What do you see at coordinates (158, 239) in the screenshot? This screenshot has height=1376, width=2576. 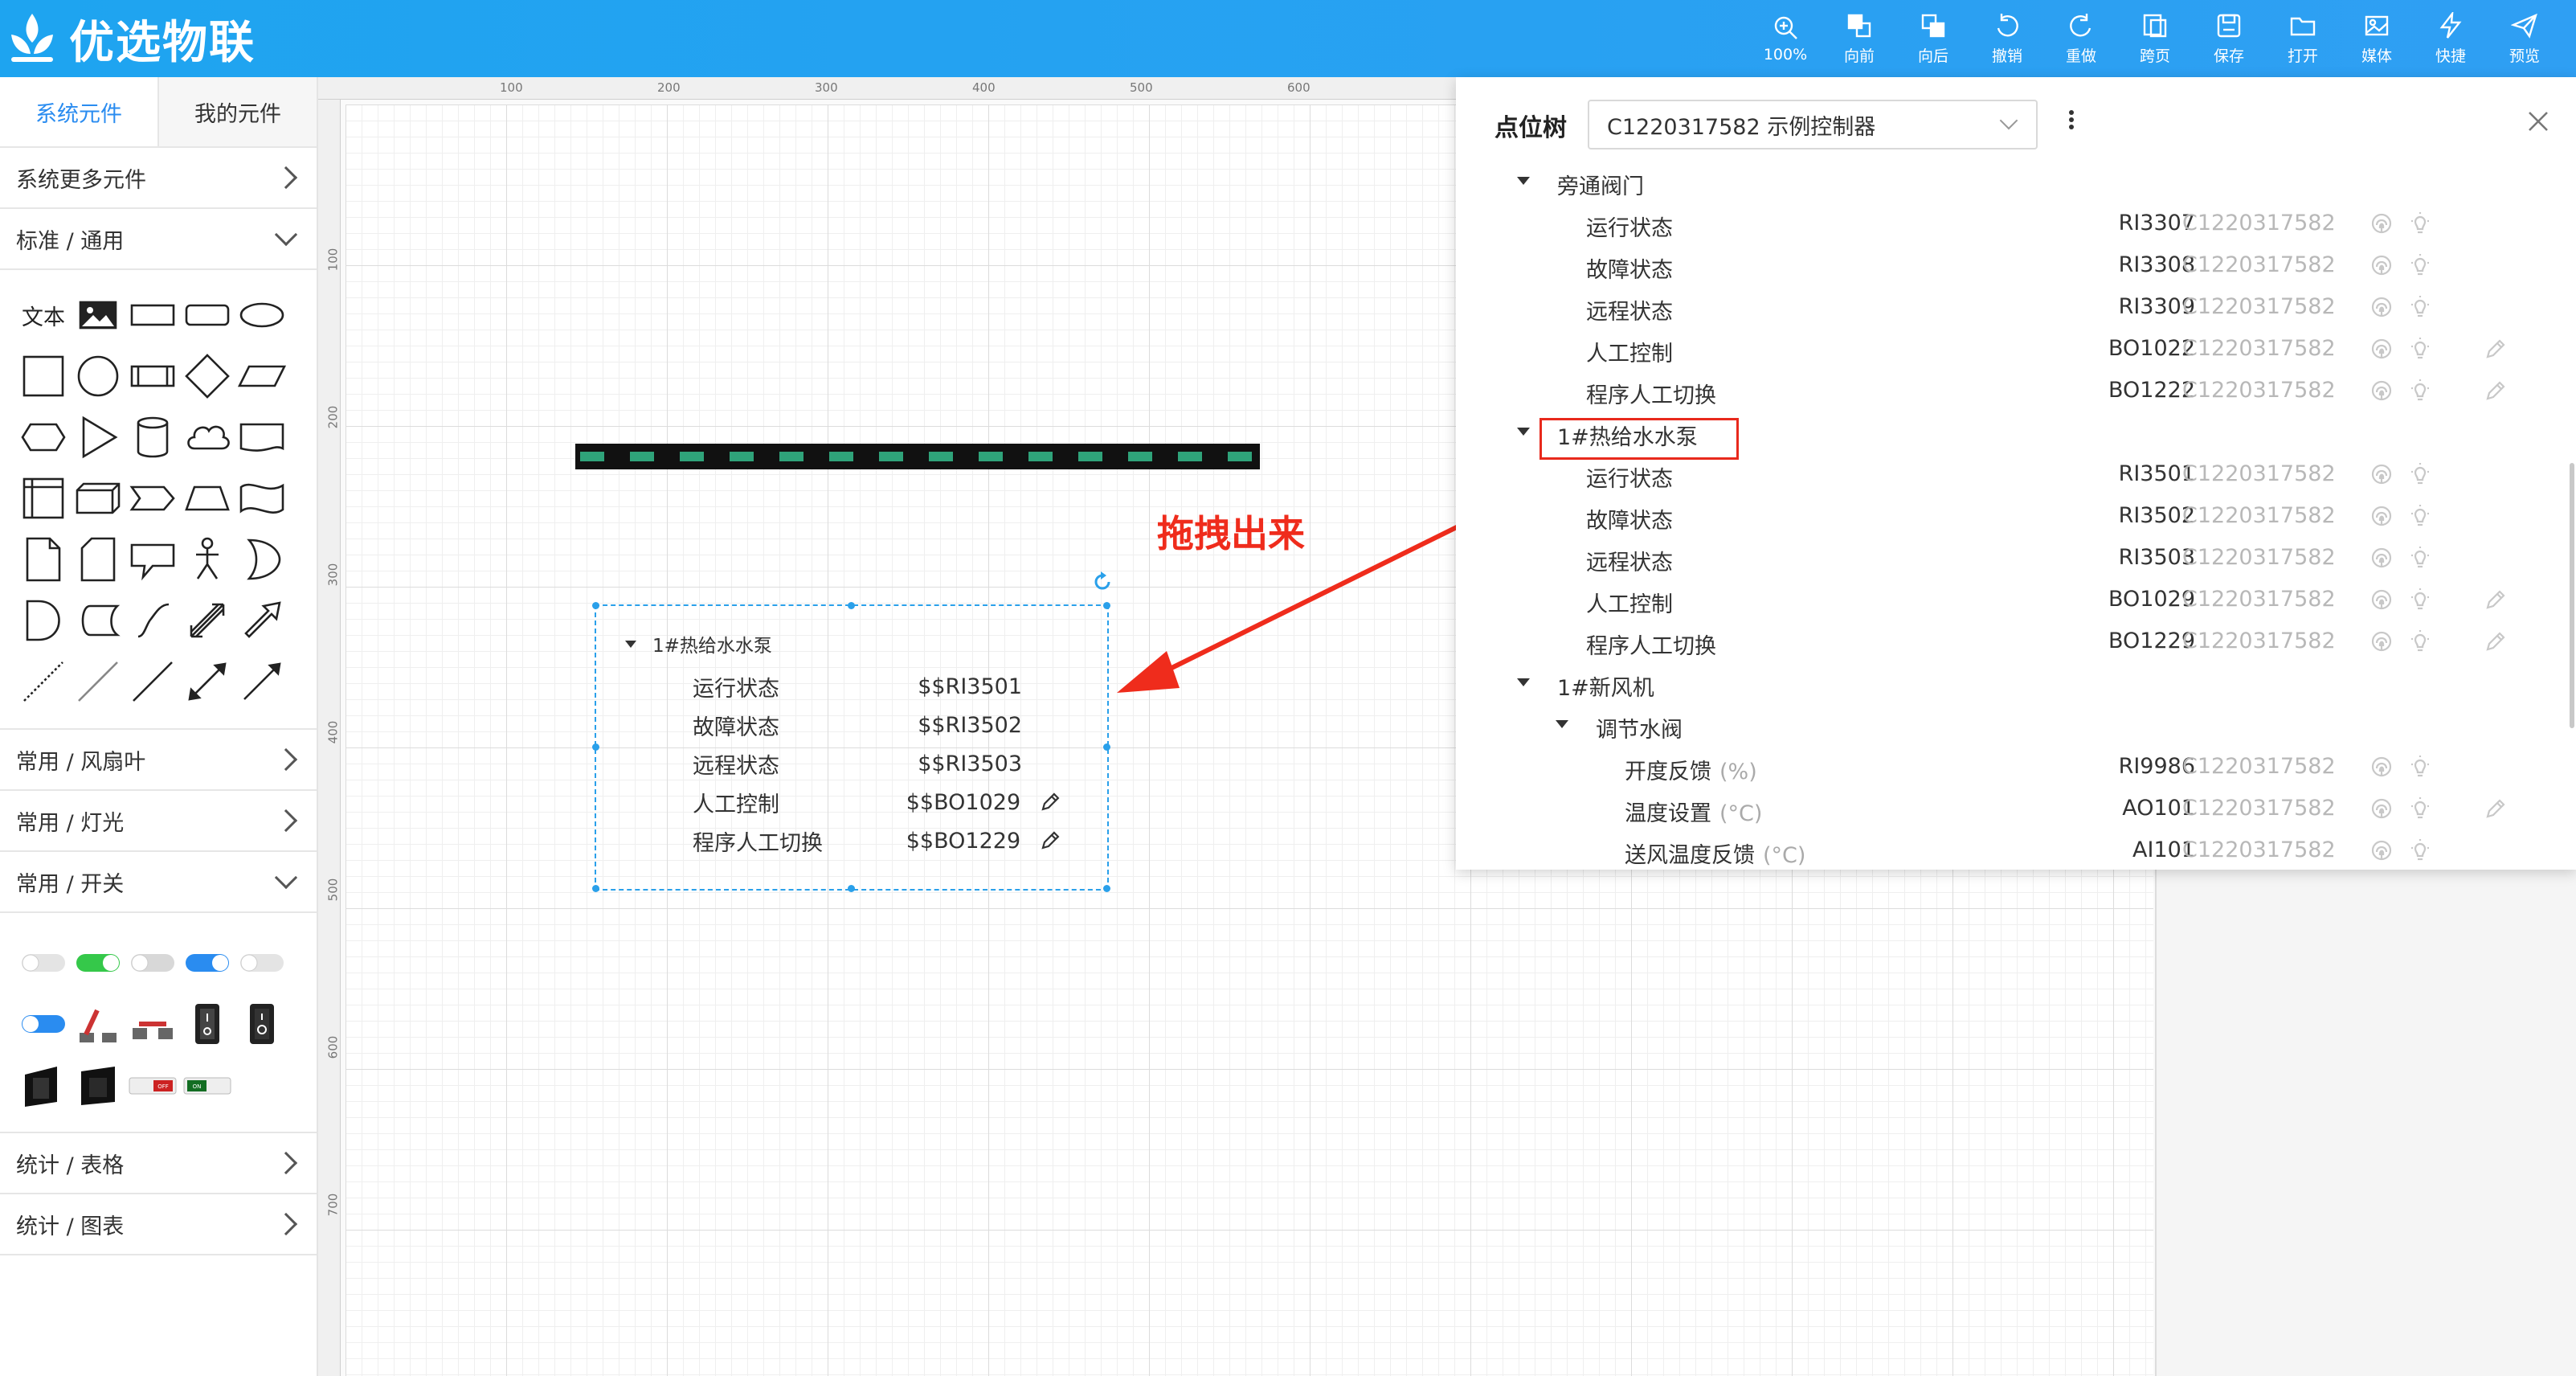 I see `category-standard: 标准 / 通用` at bounding box center [158, 239].